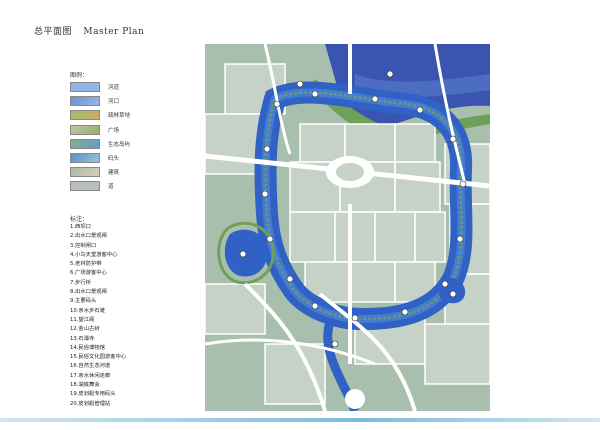 This screenshot has height=430, width=600. What do you see at coordinates (350, 172) in the screenshot?
I see `roundabout-island` at bounding box center [350, 172].